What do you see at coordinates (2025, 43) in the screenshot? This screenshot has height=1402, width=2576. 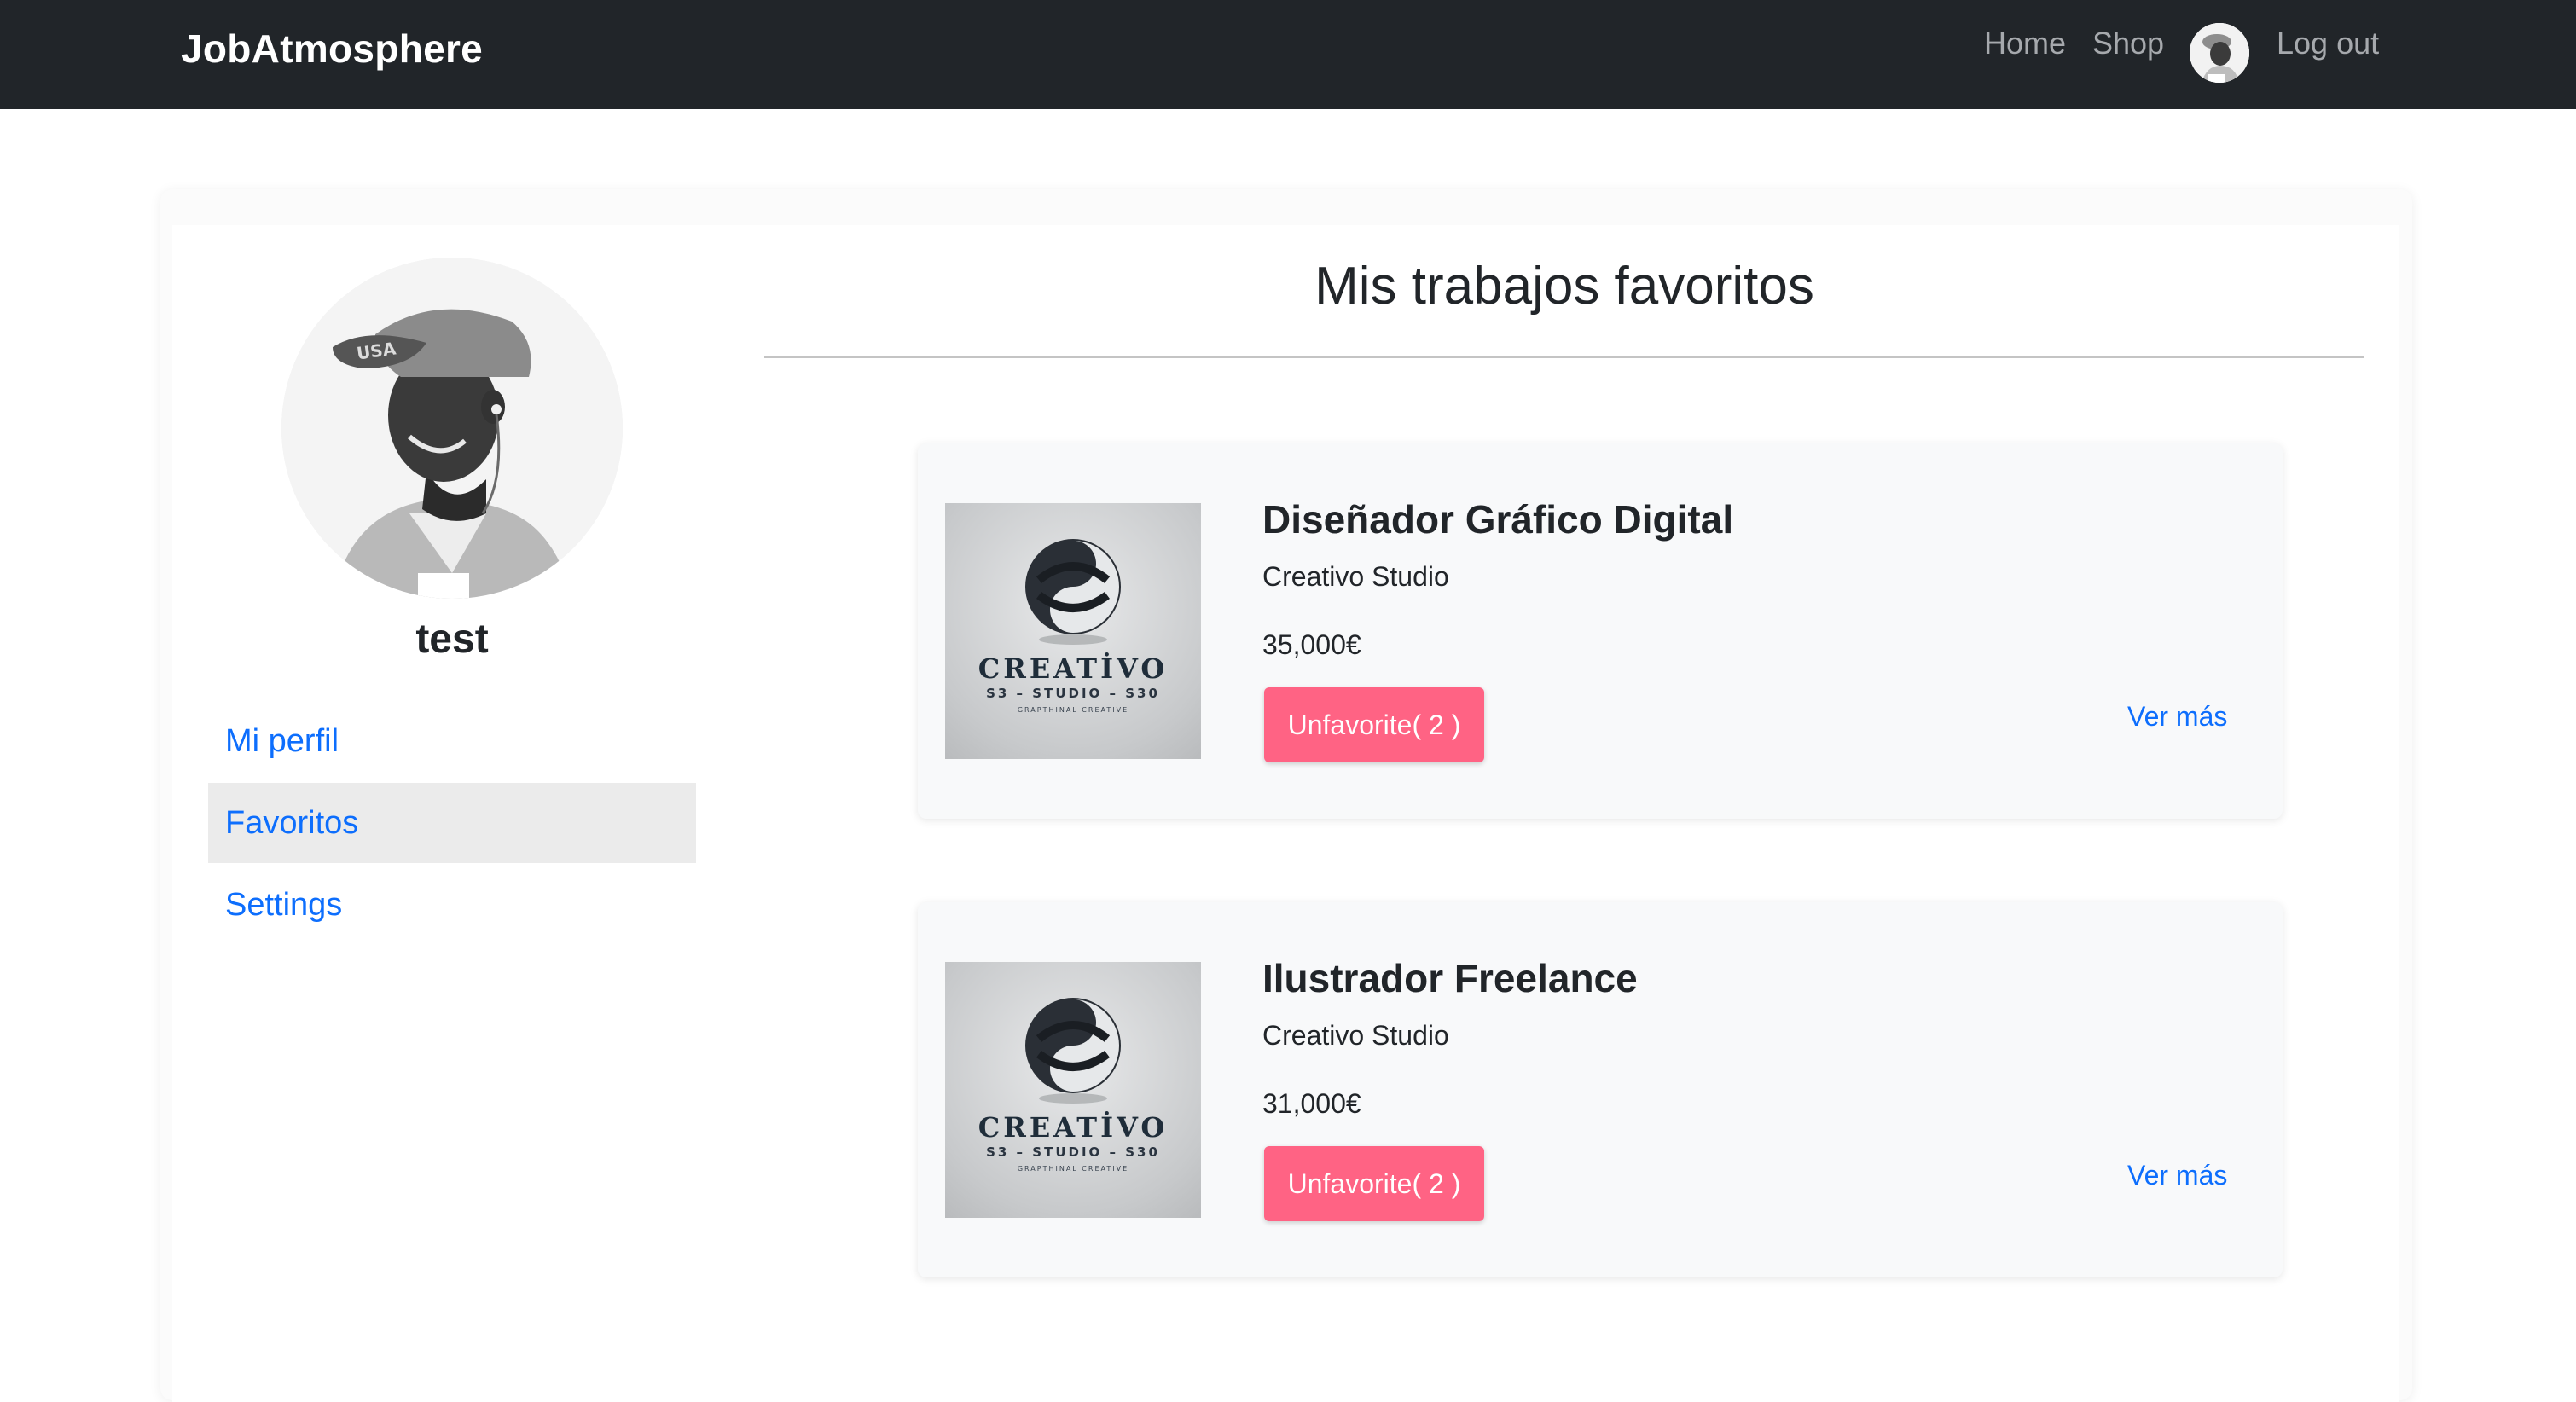 I see `nav-home-link: Home` at bounding box center [2025, 43].